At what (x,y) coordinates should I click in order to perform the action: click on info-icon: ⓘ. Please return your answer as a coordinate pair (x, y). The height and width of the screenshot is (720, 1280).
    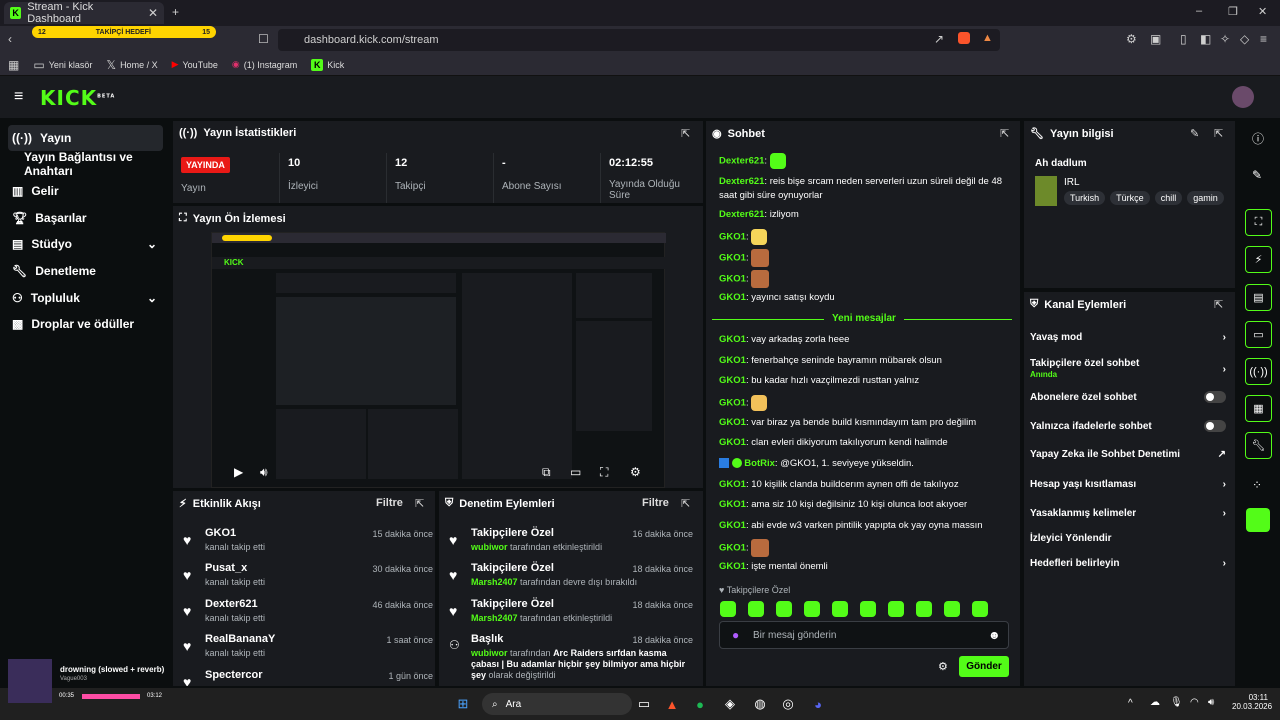
    Looking at the image, I should click on (1258, 138).